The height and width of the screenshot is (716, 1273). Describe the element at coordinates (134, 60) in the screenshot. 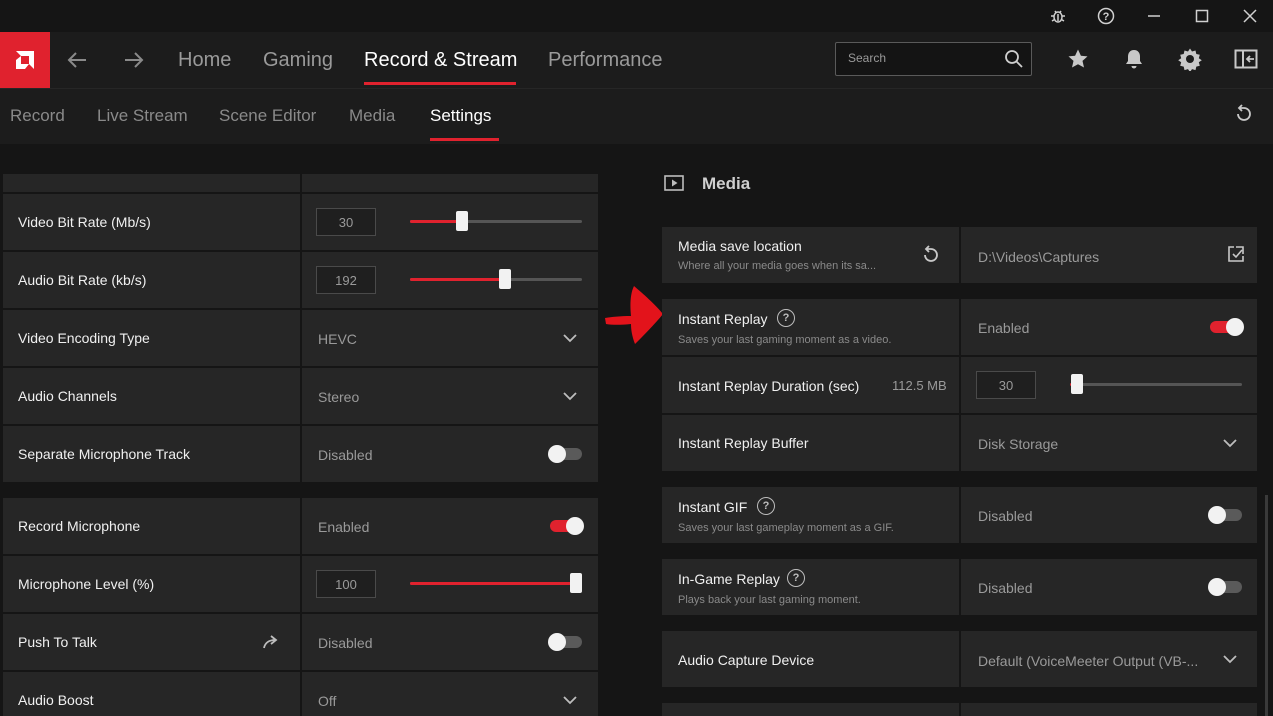

I see `forward-arrow-icon` at that location.